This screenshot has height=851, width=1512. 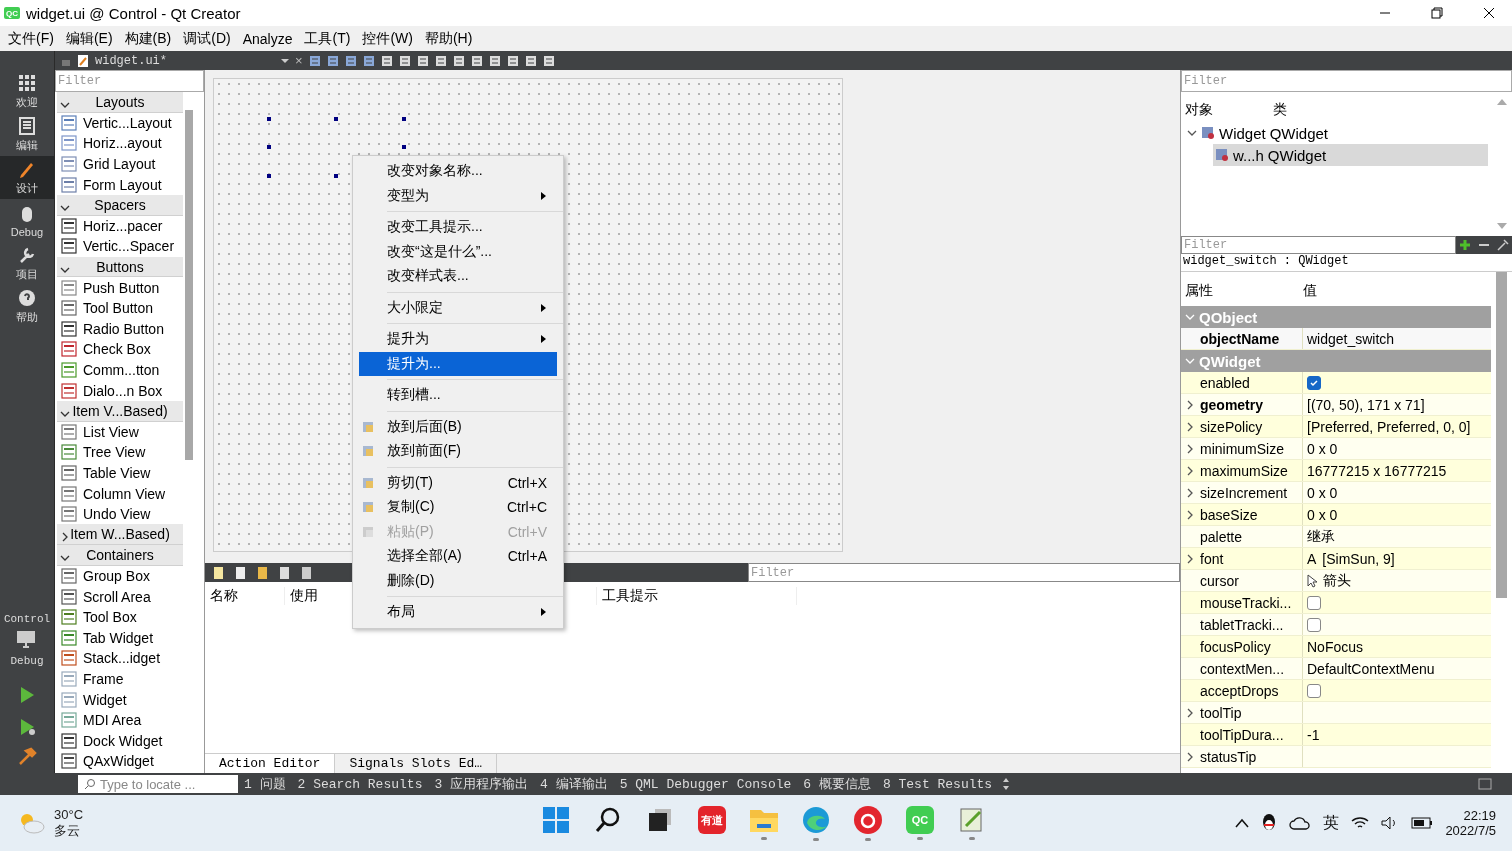 What do you see at coordinates (27, 661) in the screenshot?
I see `build-config: Debug` at bounding box center [27, 661].